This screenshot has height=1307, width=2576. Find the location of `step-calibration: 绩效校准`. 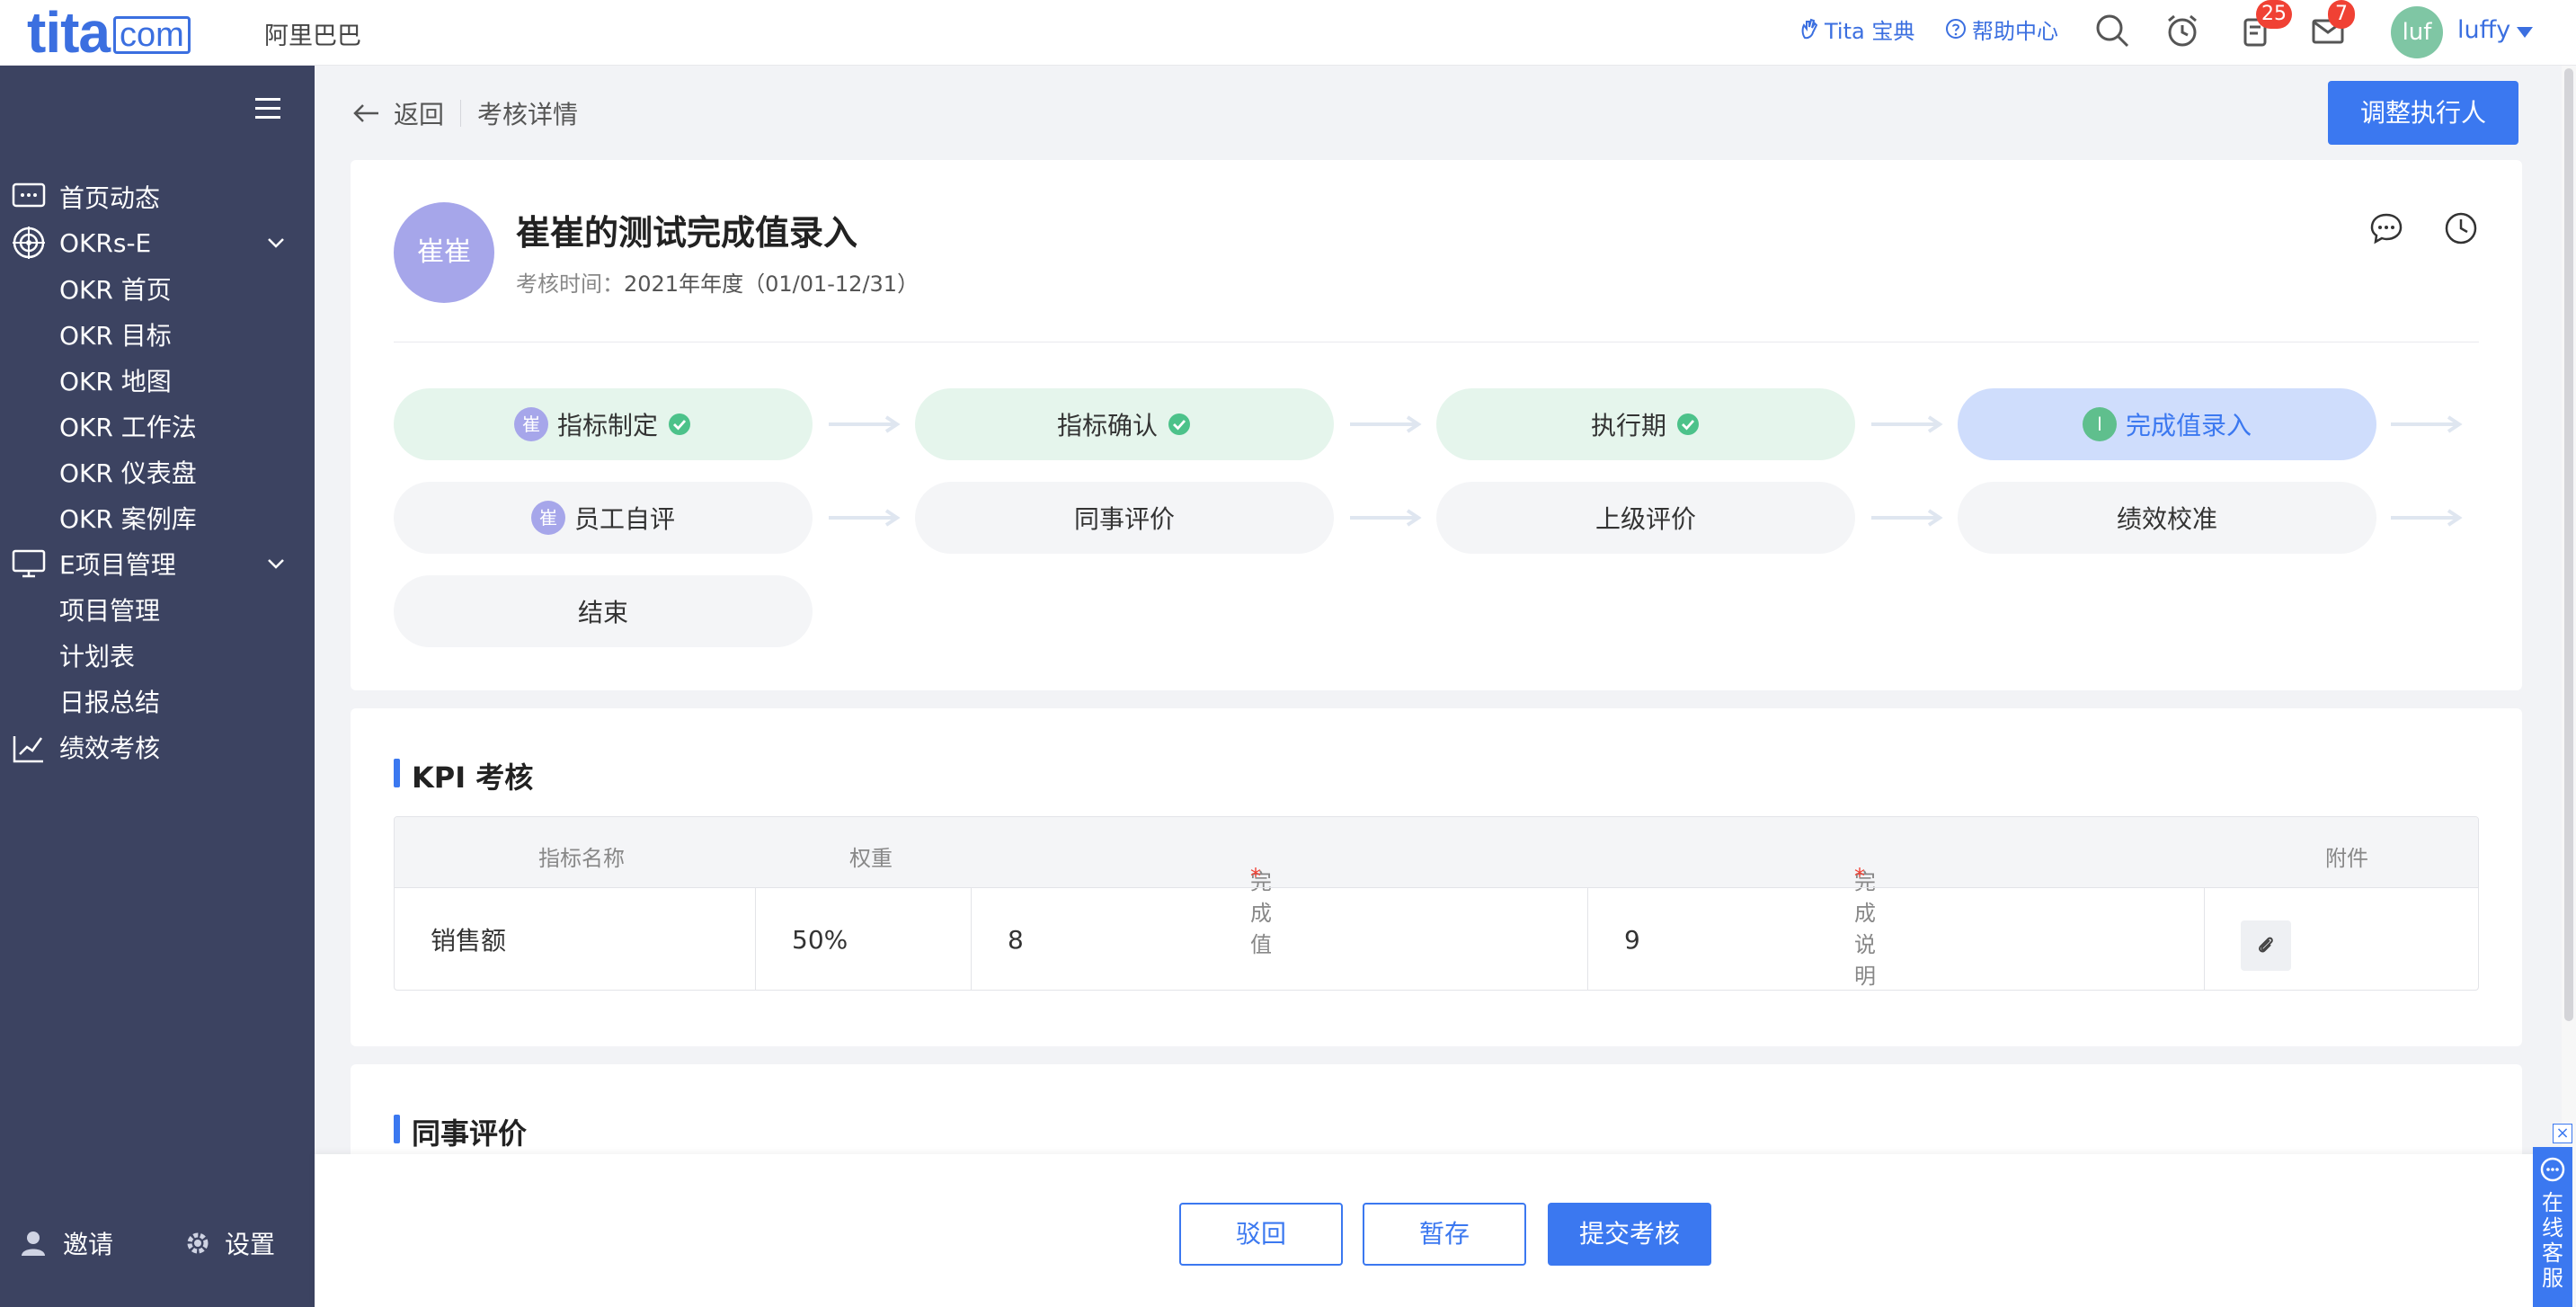

step-calibration: 绩效校准 is located at coordinates (2167, 518).